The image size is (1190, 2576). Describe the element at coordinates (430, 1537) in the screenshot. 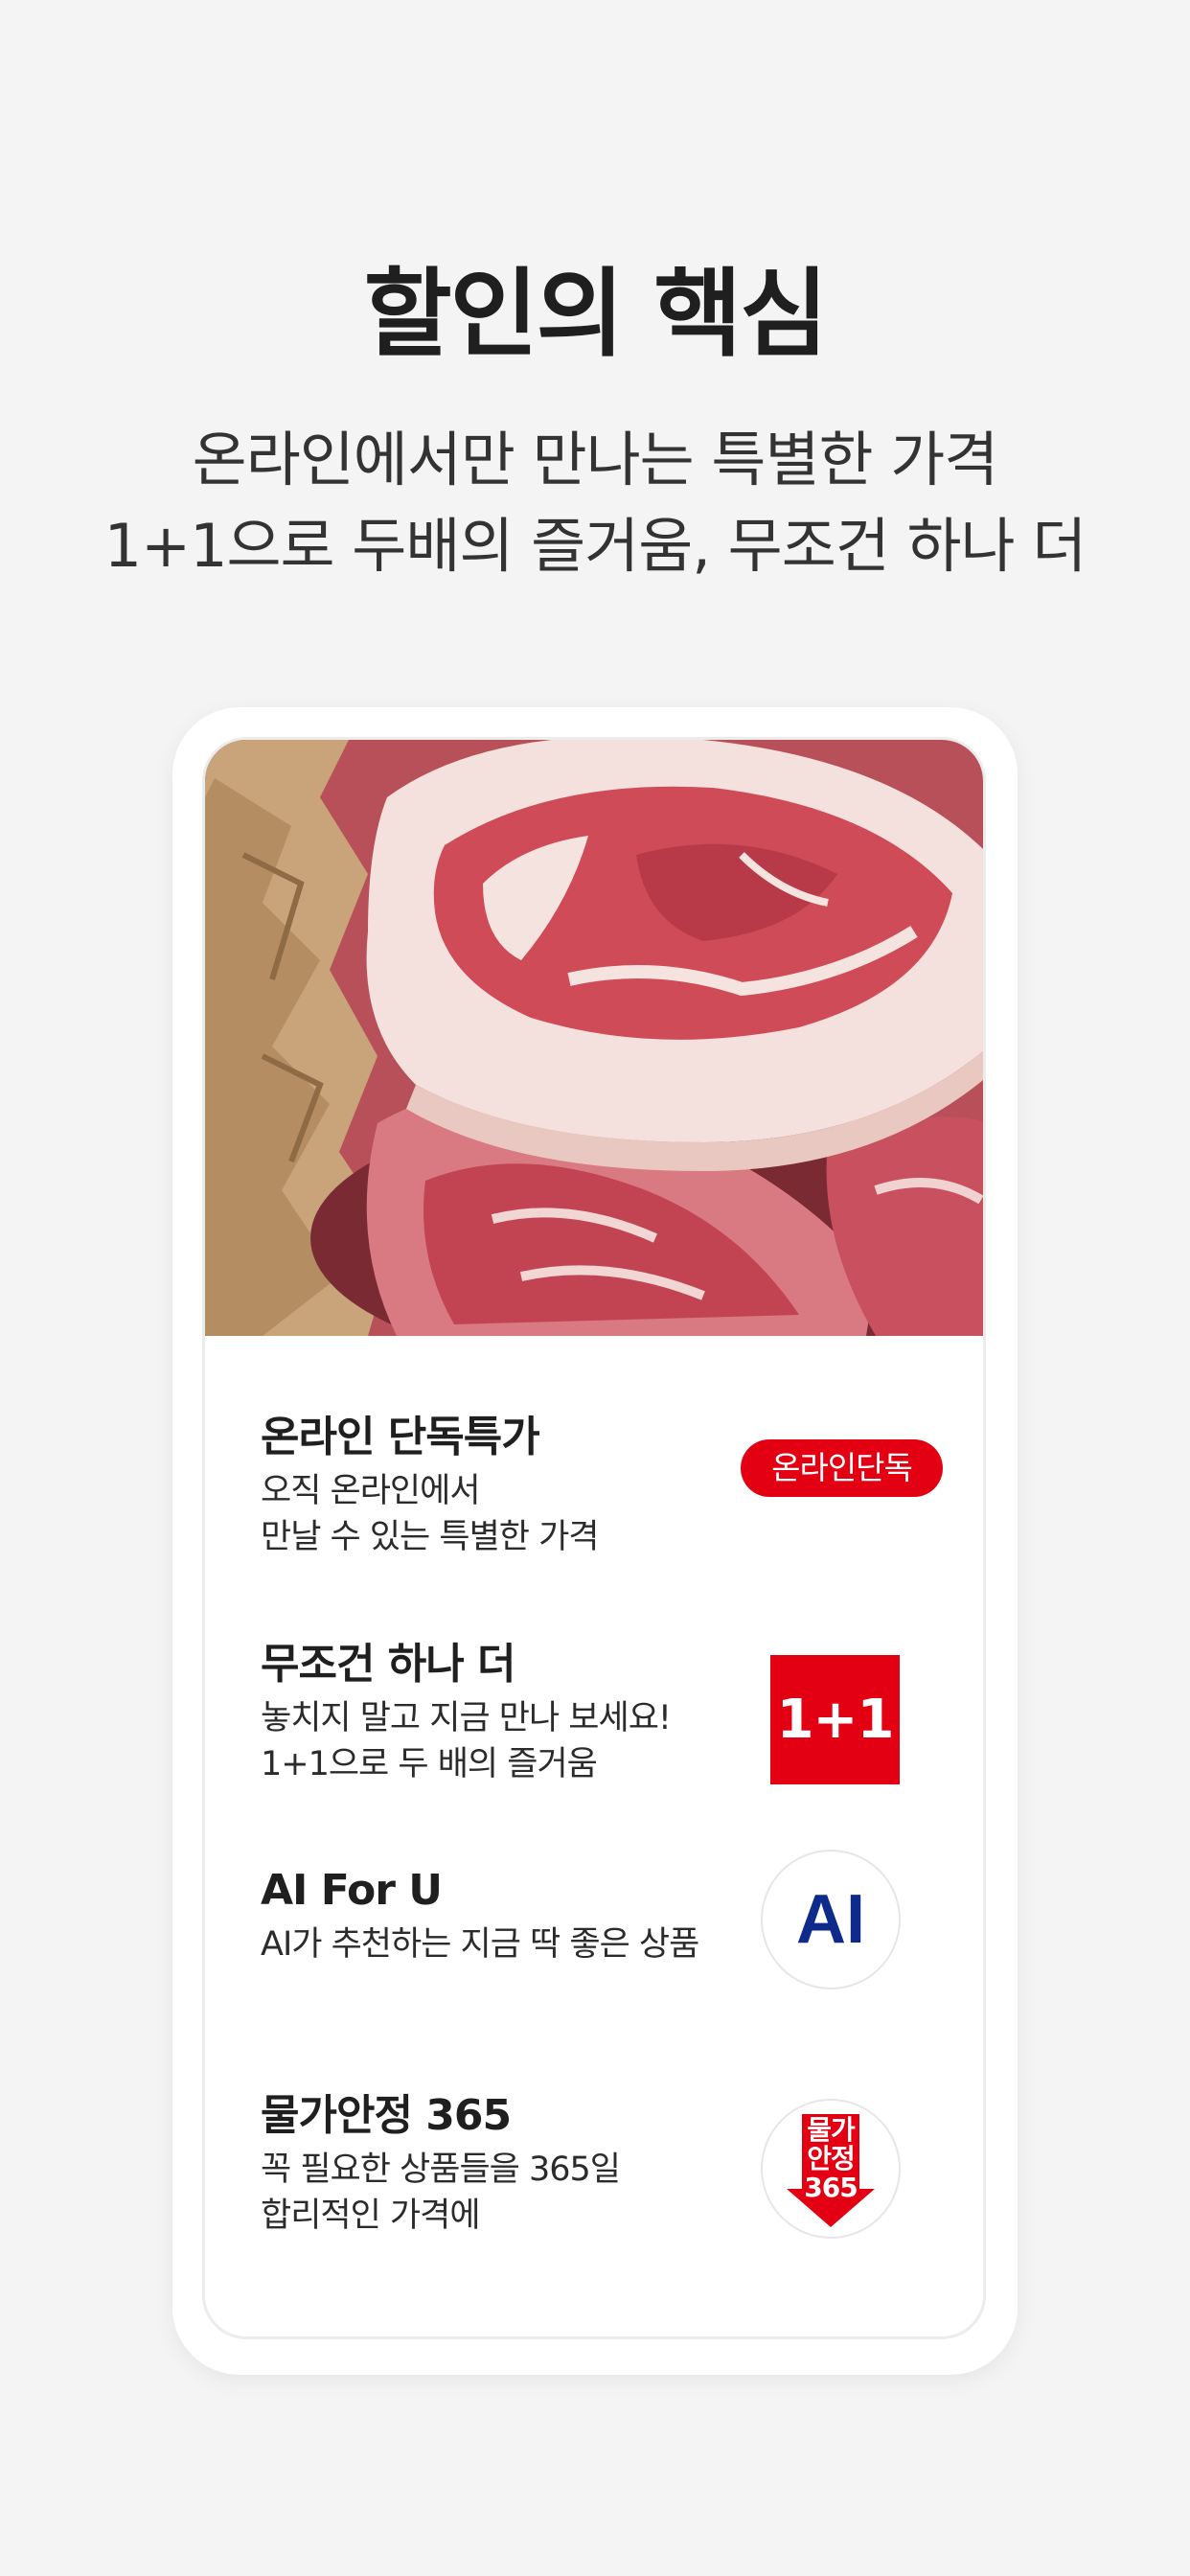

I see `feature-desc-line-2: 만날 수 있는 특별한 가격` at that location.